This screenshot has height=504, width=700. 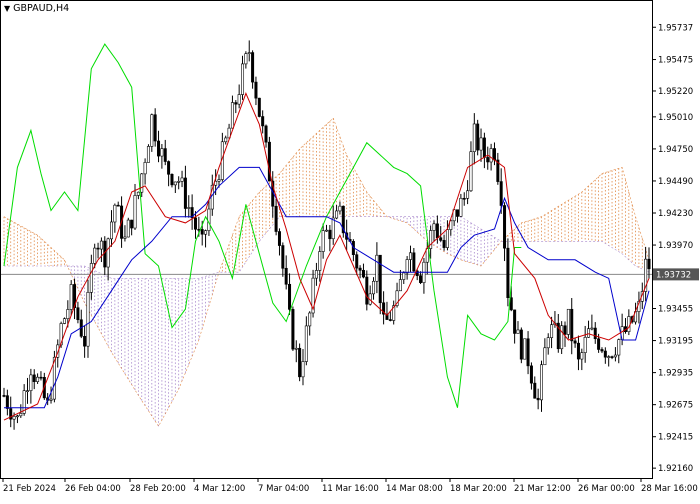 What do you see at coordinates (675, 310) in the screenshot?
I see `y-tick-label: 1.93455` at bounding box center [675, 310].